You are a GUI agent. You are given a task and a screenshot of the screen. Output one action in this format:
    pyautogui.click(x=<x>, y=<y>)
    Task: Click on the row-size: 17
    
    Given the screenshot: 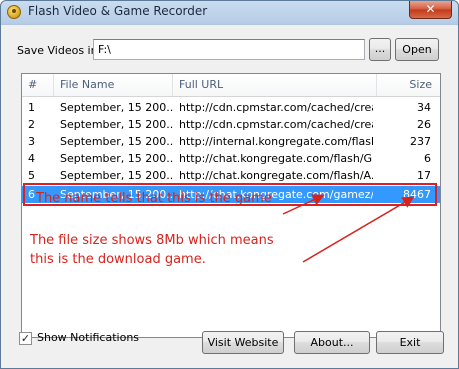 What is the action you would take?
    pyautogui.click(x=424, y=175)
    